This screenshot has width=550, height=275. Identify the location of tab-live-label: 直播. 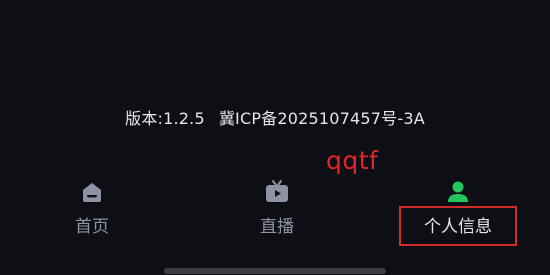
(277, 227).